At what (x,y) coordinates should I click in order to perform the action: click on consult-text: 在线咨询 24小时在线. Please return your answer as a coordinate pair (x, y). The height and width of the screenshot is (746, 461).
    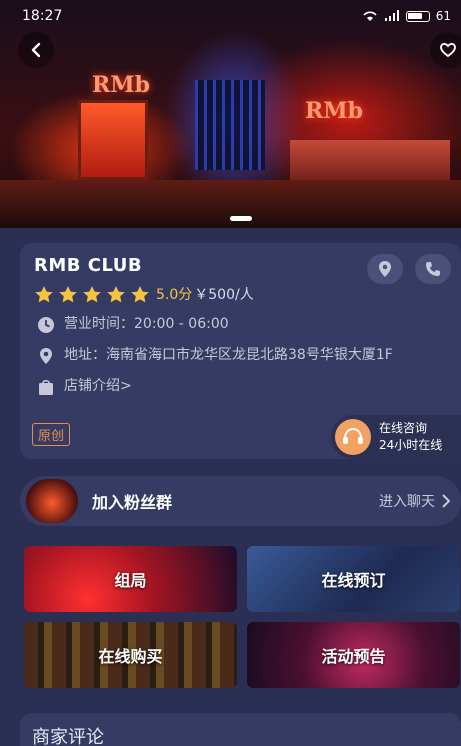
    Looking at the image, I should click on (410, 437).